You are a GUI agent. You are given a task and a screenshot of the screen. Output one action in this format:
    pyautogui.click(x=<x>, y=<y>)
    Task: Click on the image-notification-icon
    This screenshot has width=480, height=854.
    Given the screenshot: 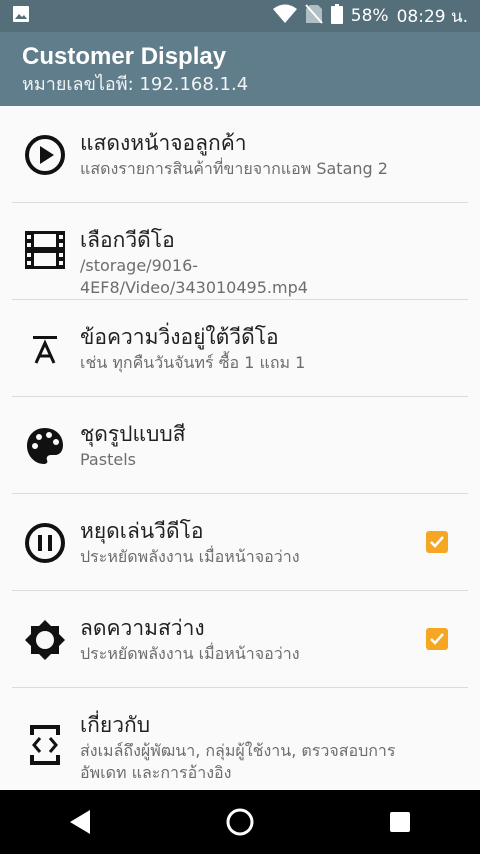 What is the action you would take?
    pyautogui.click(x=21, y=16)
    